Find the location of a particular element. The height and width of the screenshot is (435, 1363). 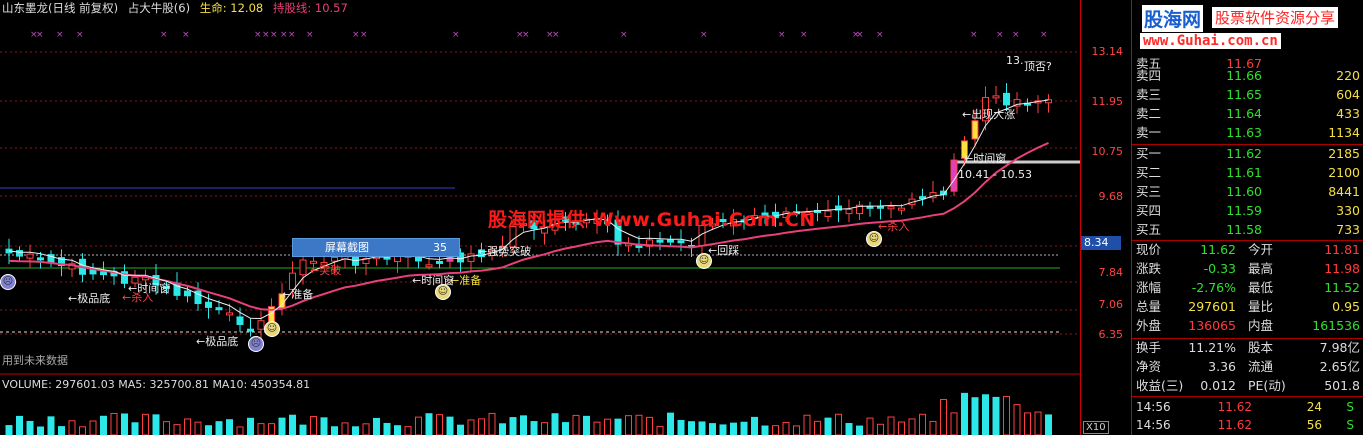

annotation-buy-1: ←杀入 is located at coordinates (138, 297).